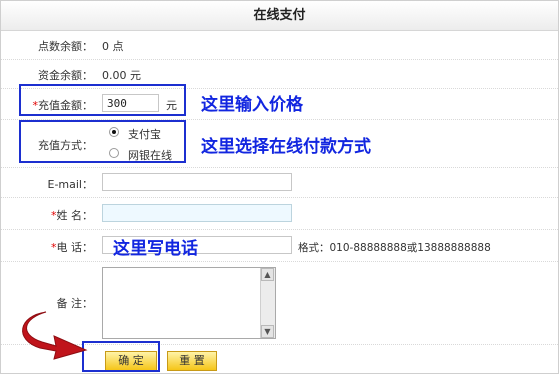 The image size is (559, 374). What do you see at coordinates (267, 331) in the screenshot?
I see `scroll-down-icon: ▼` at bounding box center [267, 331].